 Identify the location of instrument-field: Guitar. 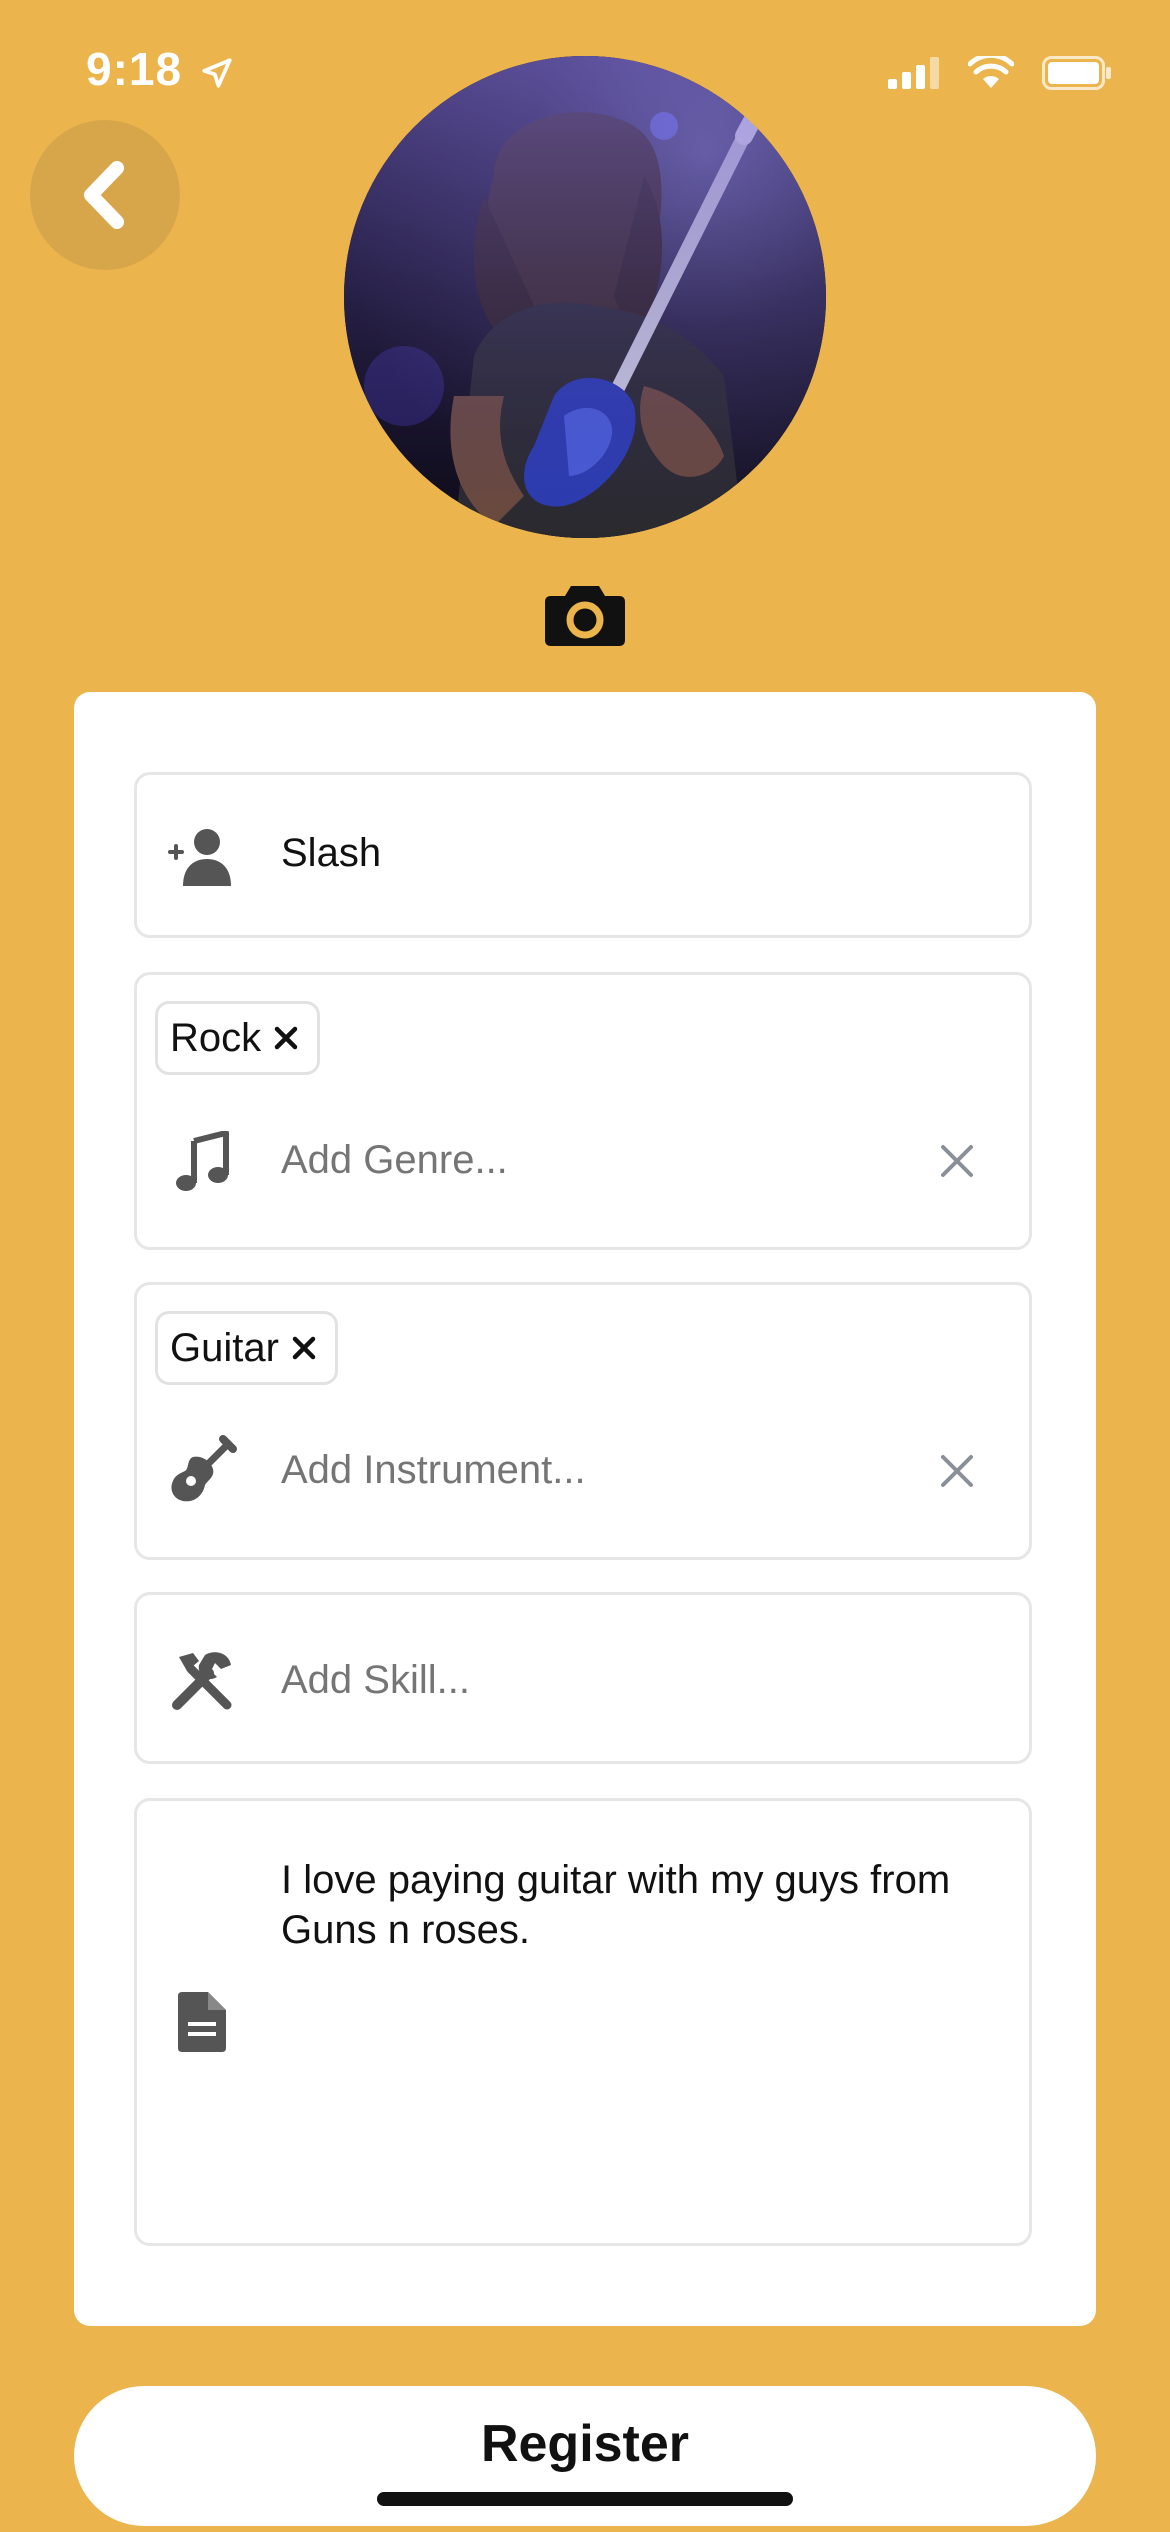
(583, 1421).